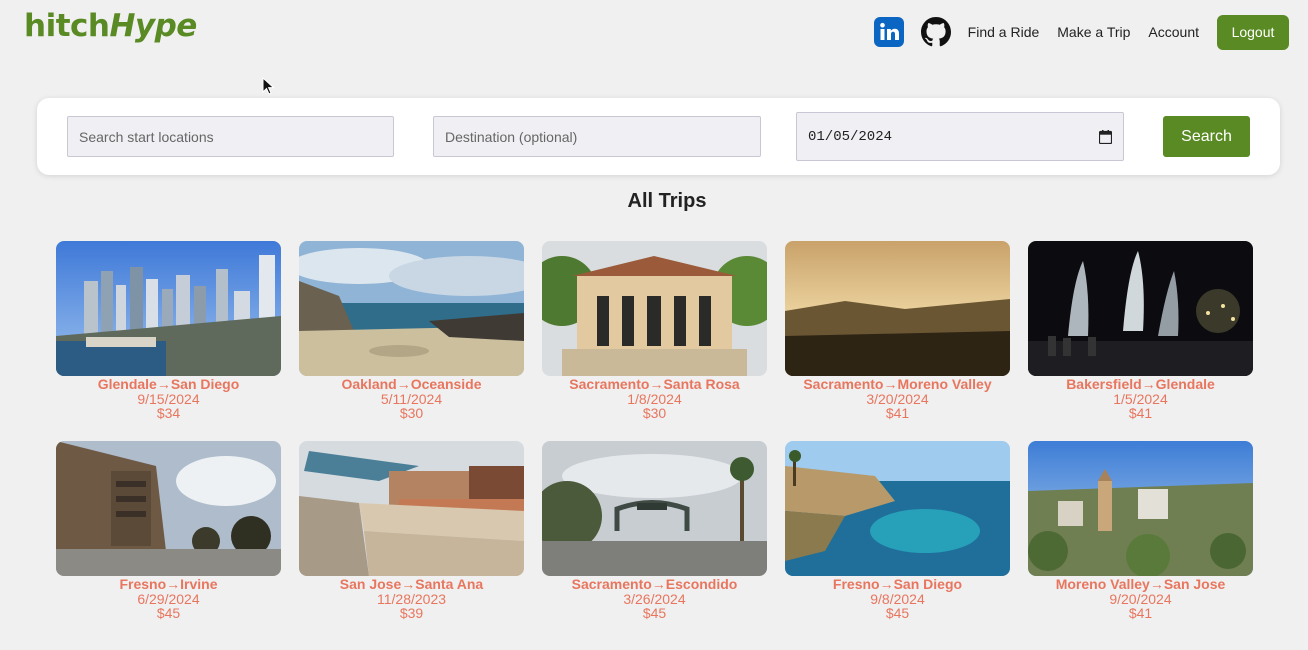 This screenshot has width=1308, height=650. I want to click on trip-card: Sacramento→Escondido 3/26/2024 $45, so click(654, 530).